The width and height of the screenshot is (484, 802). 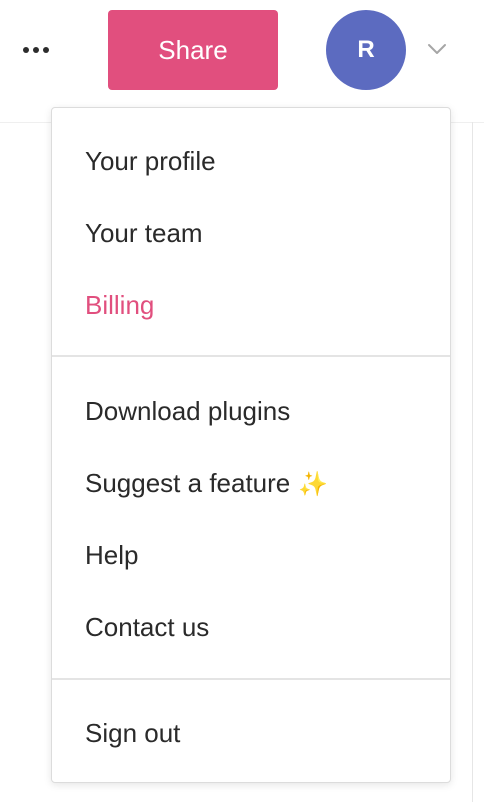 What do you see at coordinates (262, 555) in the screenshot?
I see `menu-item-help: Help` at bounding box center [262, 555].